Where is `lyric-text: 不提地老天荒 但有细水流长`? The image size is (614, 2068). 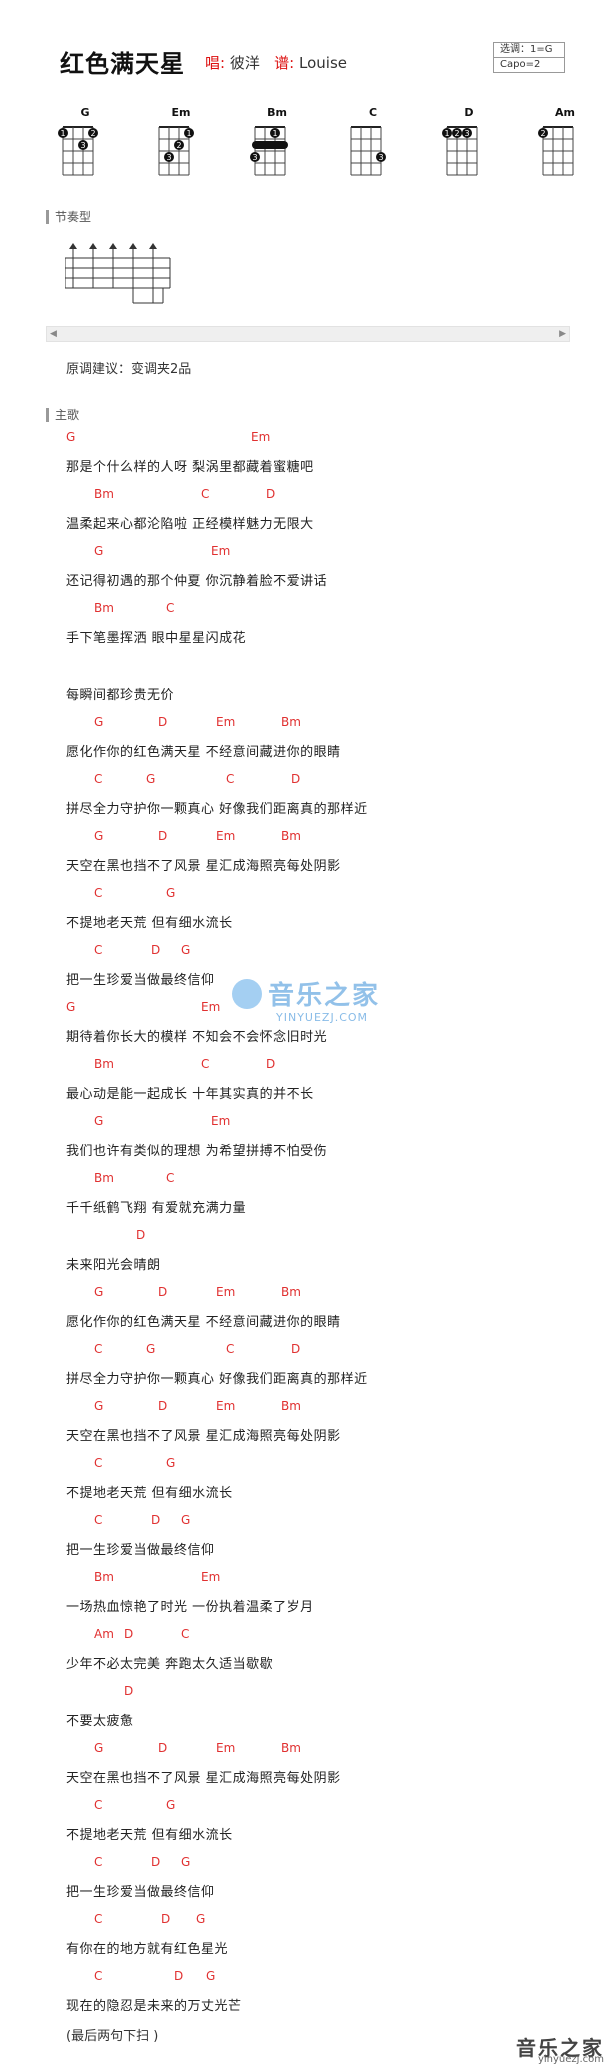
lyric-text: 不提地老天荒 但有细水流长 is located at coordinates (149, 1835).